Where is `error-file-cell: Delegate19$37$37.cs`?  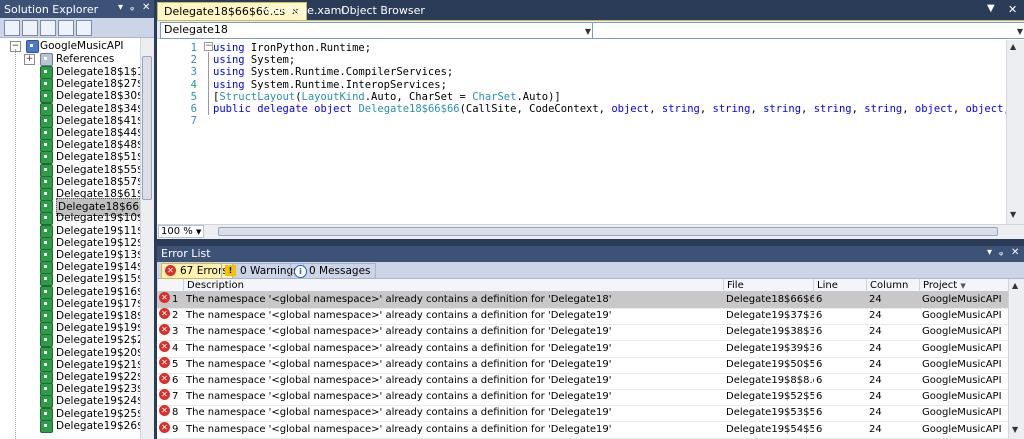 error-file-cell: Delegate19$37$37.cs is located at coordinates (770, 316).